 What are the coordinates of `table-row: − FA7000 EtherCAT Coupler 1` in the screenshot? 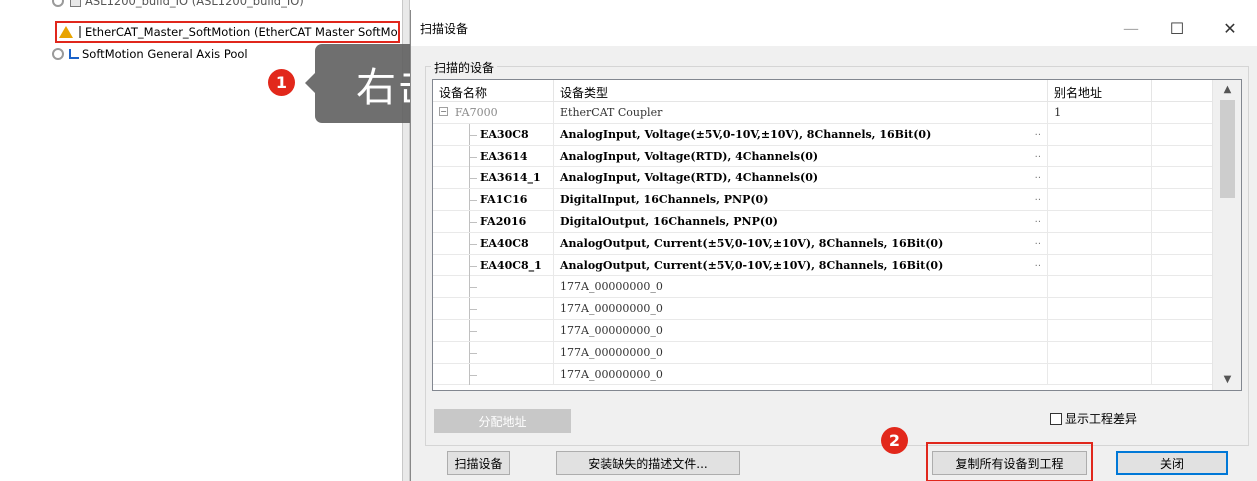 It's located at (823, 113).